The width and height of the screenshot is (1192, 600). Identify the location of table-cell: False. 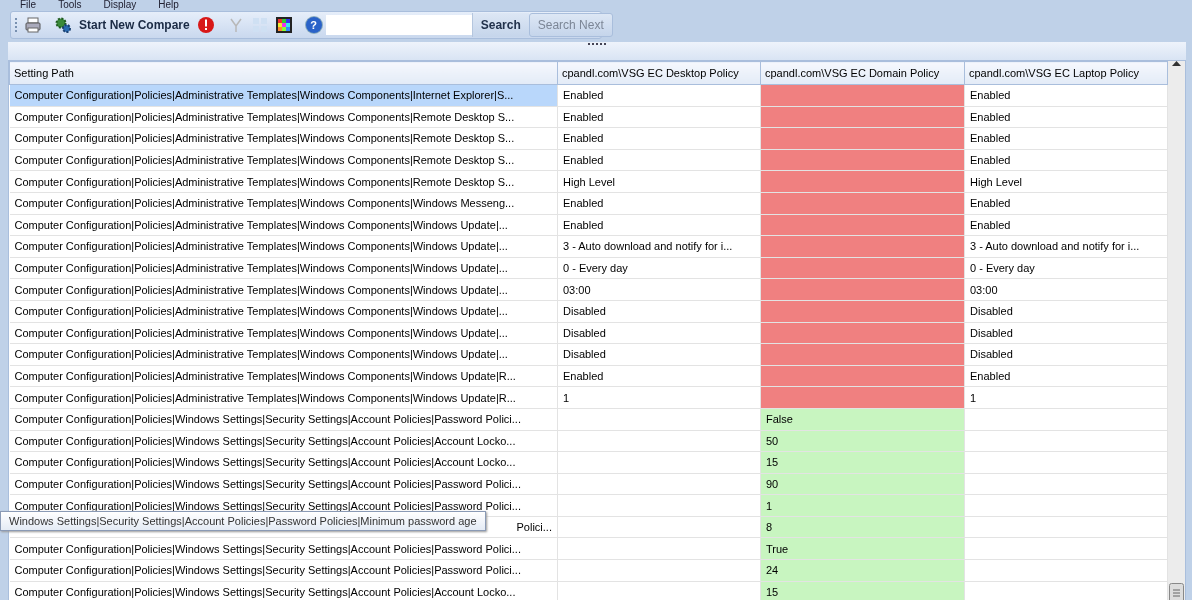
(862, 419).